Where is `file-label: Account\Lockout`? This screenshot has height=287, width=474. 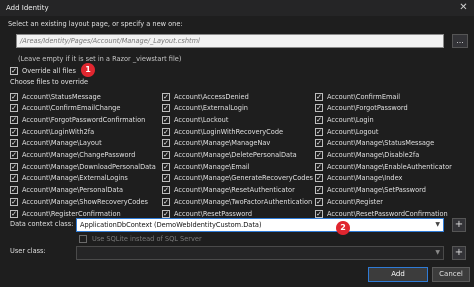
file-label: Account\Lockout is located at coordinates (201, 119).